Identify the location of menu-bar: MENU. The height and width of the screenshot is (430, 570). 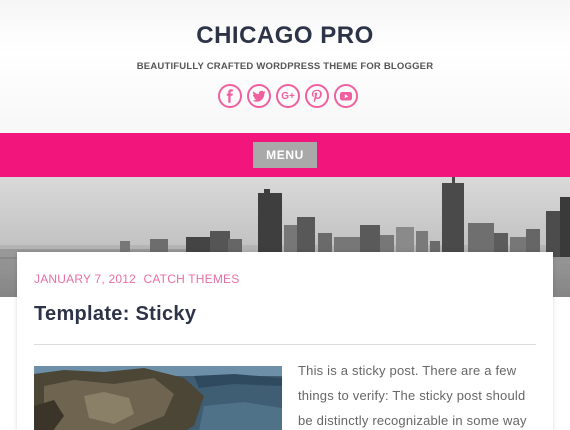
(285, 155).